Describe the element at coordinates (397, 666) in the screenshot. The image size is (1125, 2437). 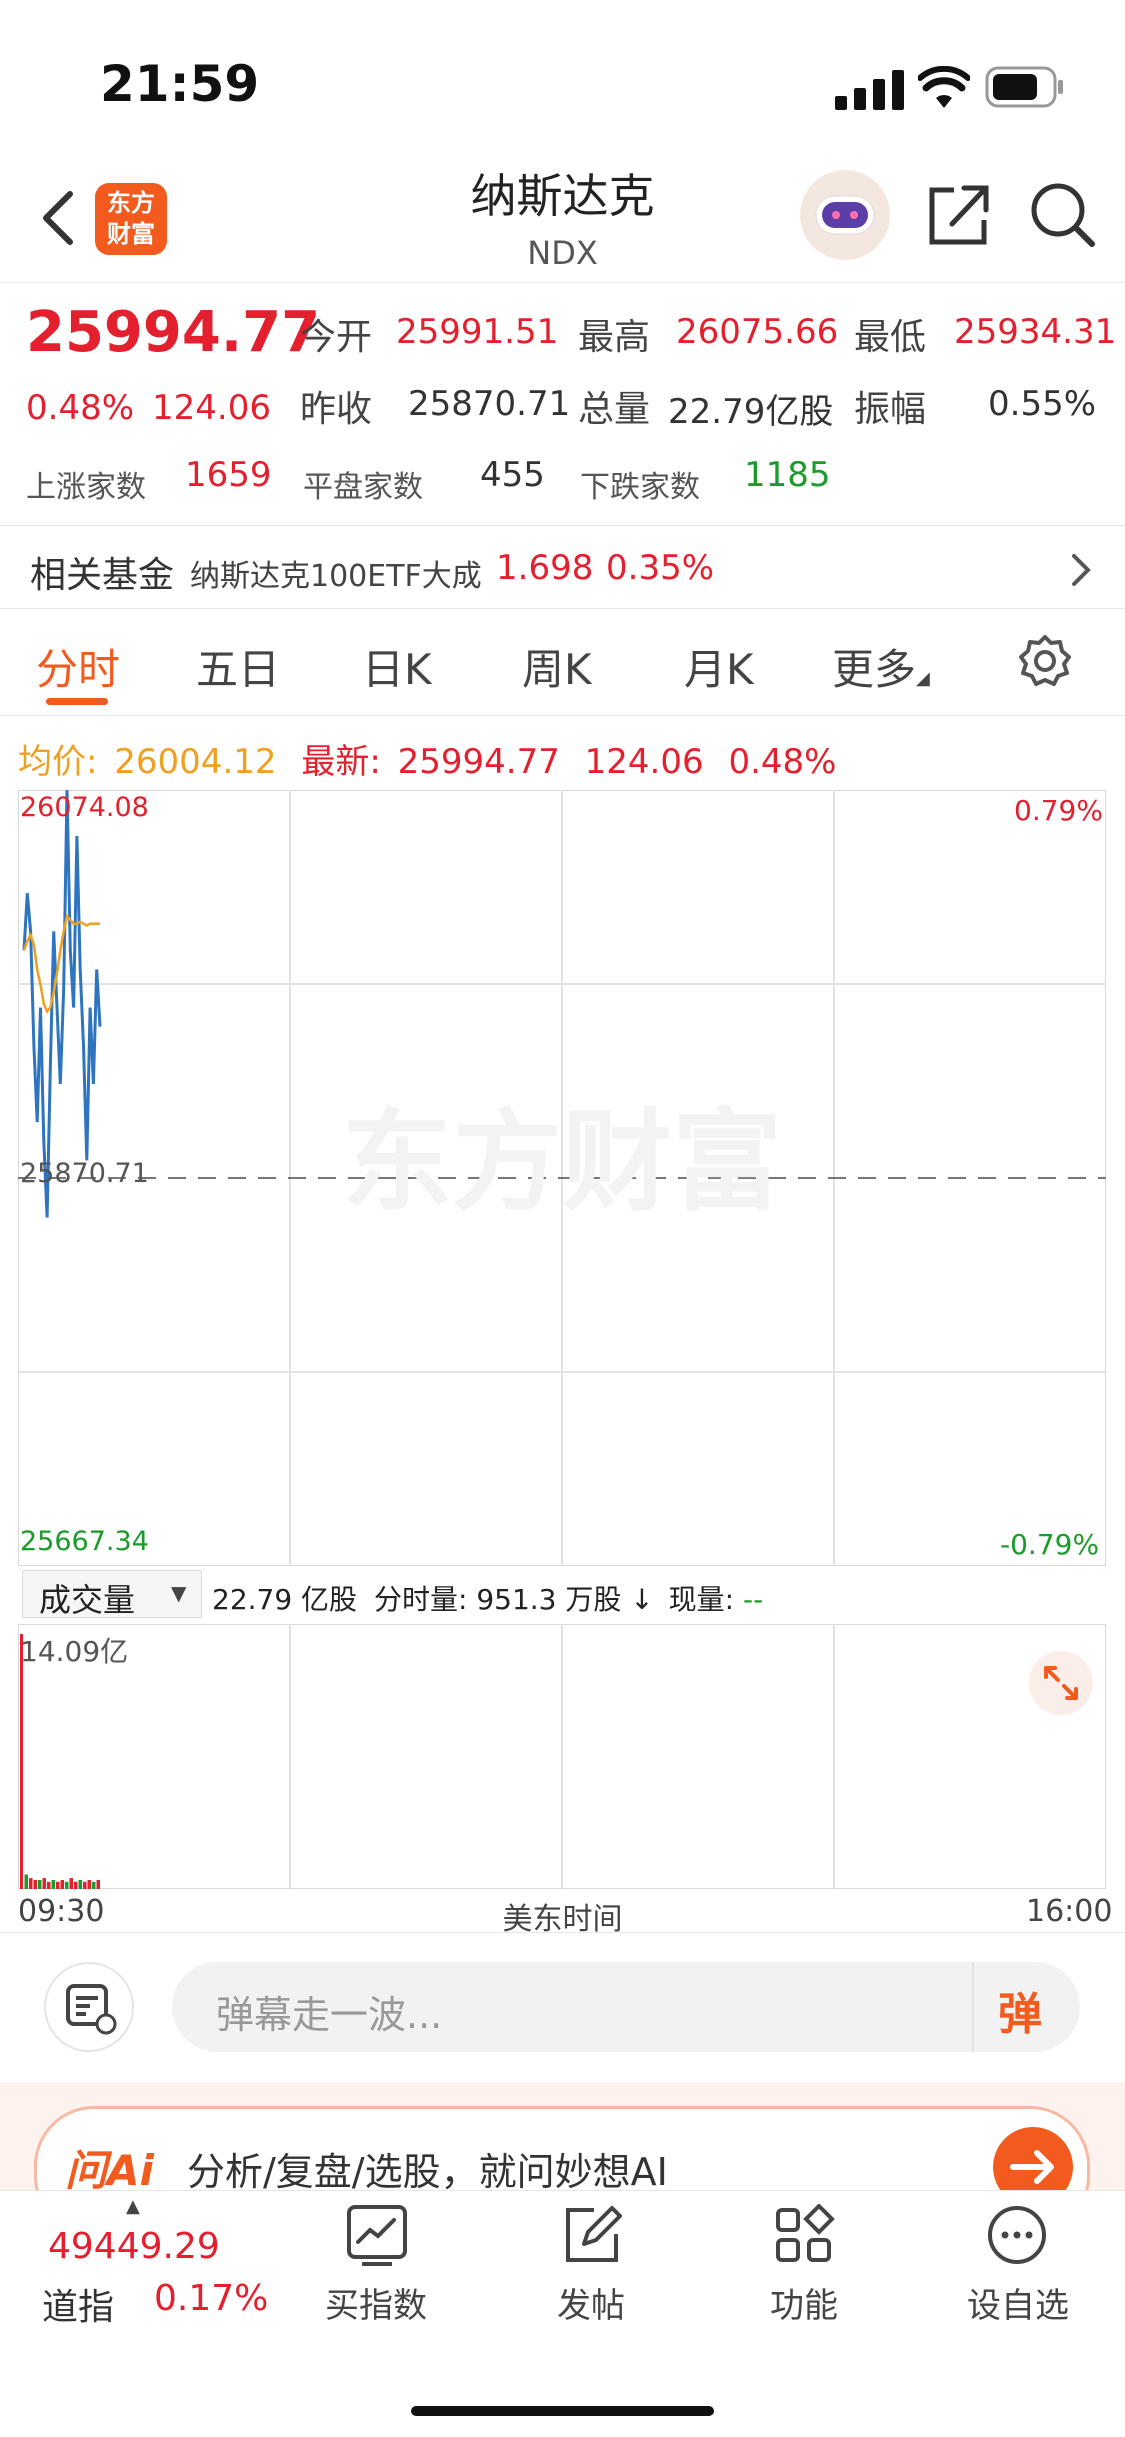
I see `tab-daily-k: 日K` at that location.